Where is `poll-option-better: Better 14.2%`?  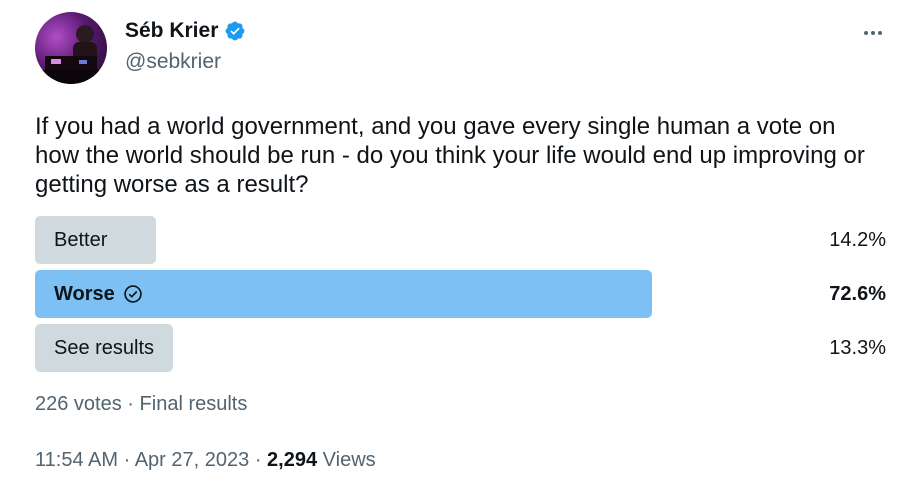
poll-option-better: Better 14.2% is located at coordinates (460, 240).